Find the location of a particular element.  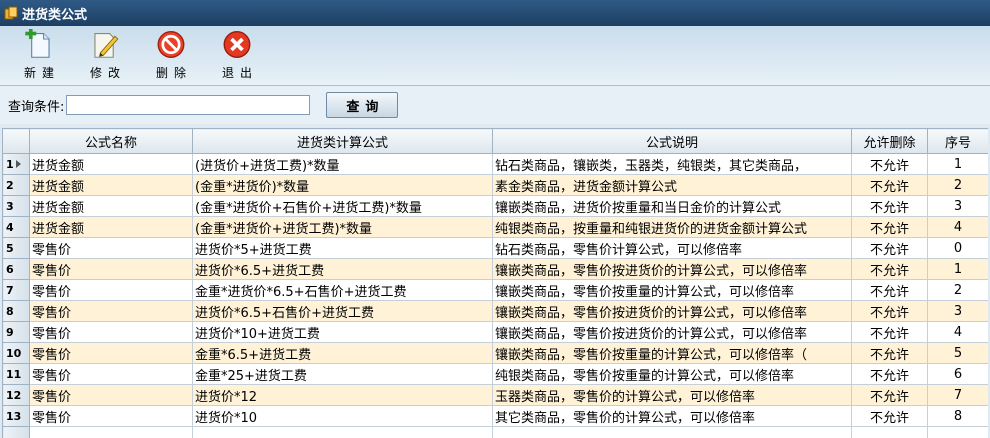

row-header: 4 is located at coordinates (16, 227).